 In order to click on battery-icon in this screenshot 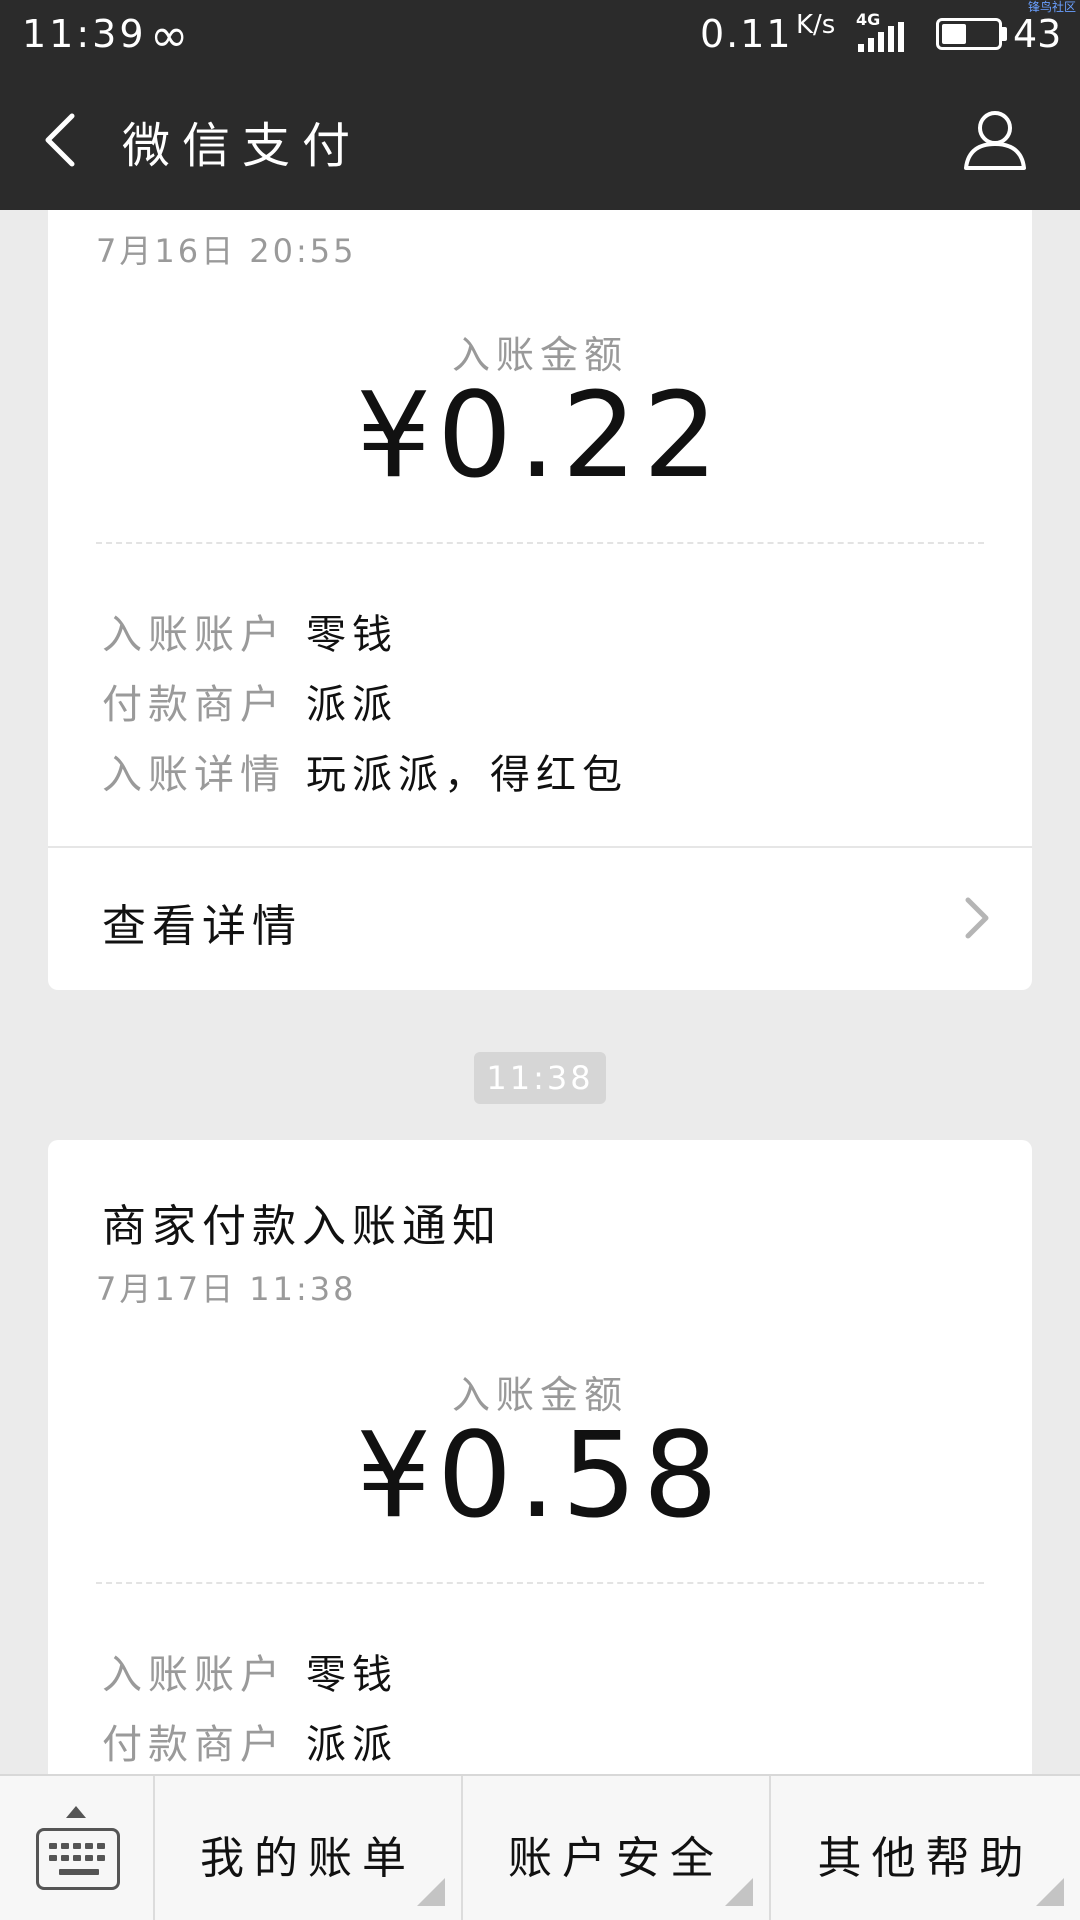, I will do `click(969, 34)`.